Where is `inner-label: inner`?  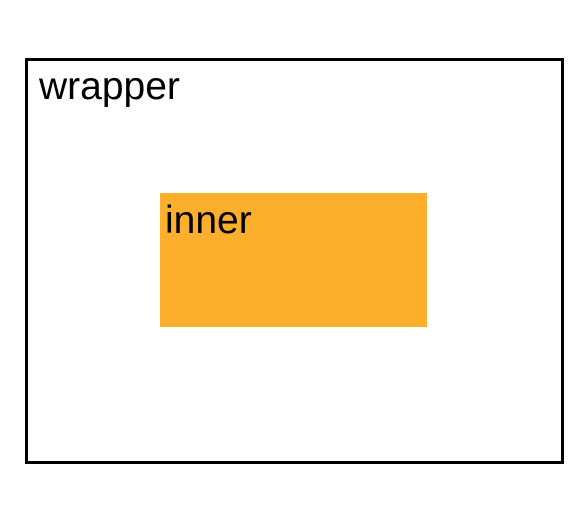 inner-label: inner is located at coordinates (208, 220).